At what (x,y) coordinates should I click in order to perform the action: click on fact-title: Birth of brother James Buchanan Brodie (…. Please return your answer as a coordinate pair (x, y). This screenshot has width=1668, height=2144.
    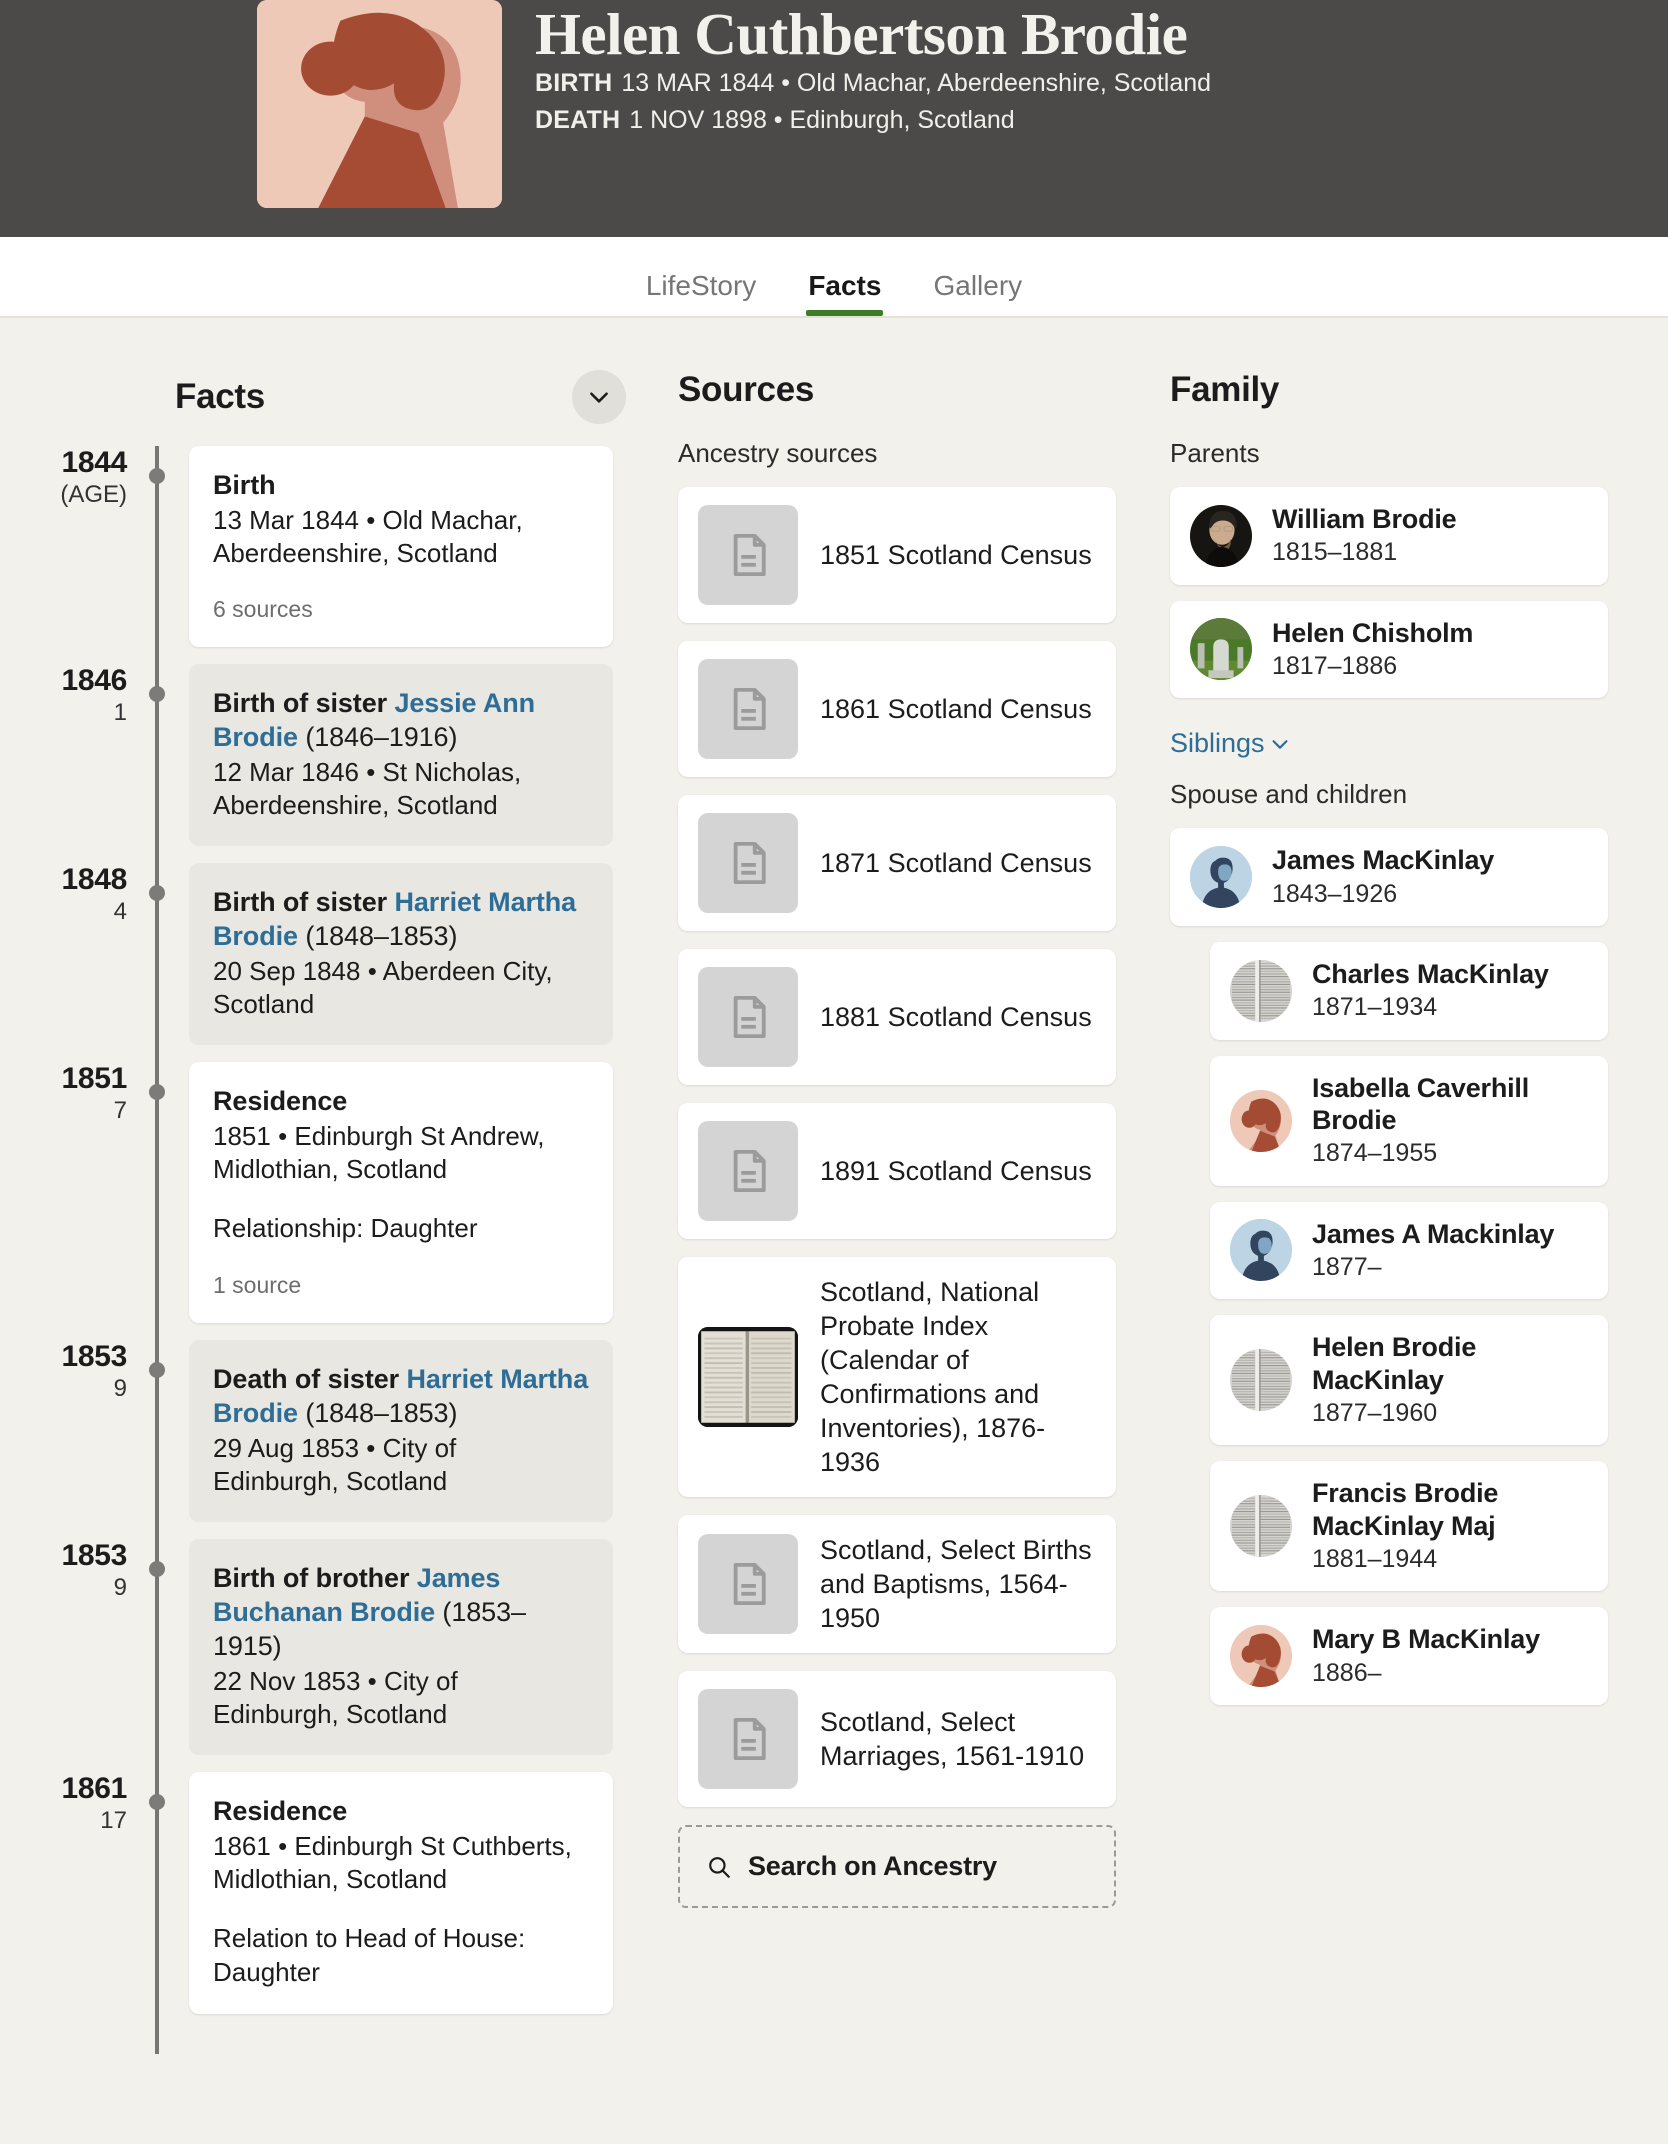
    Looking at the image, I should click on (369, 1612).